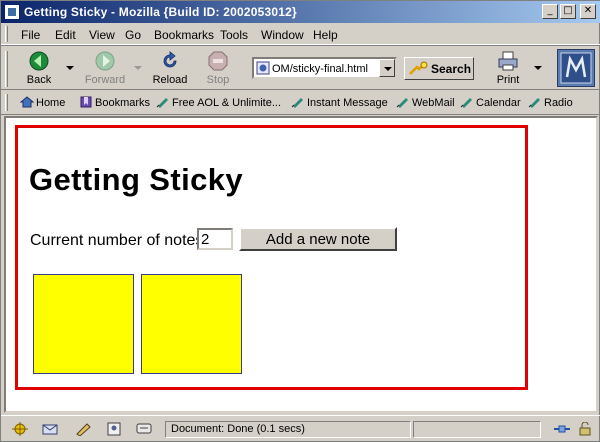 The height and width of the screenshot is (442, 600). Describe the element at coordinates (27, 102) in the screenshot. I see `home-icon` at that location.